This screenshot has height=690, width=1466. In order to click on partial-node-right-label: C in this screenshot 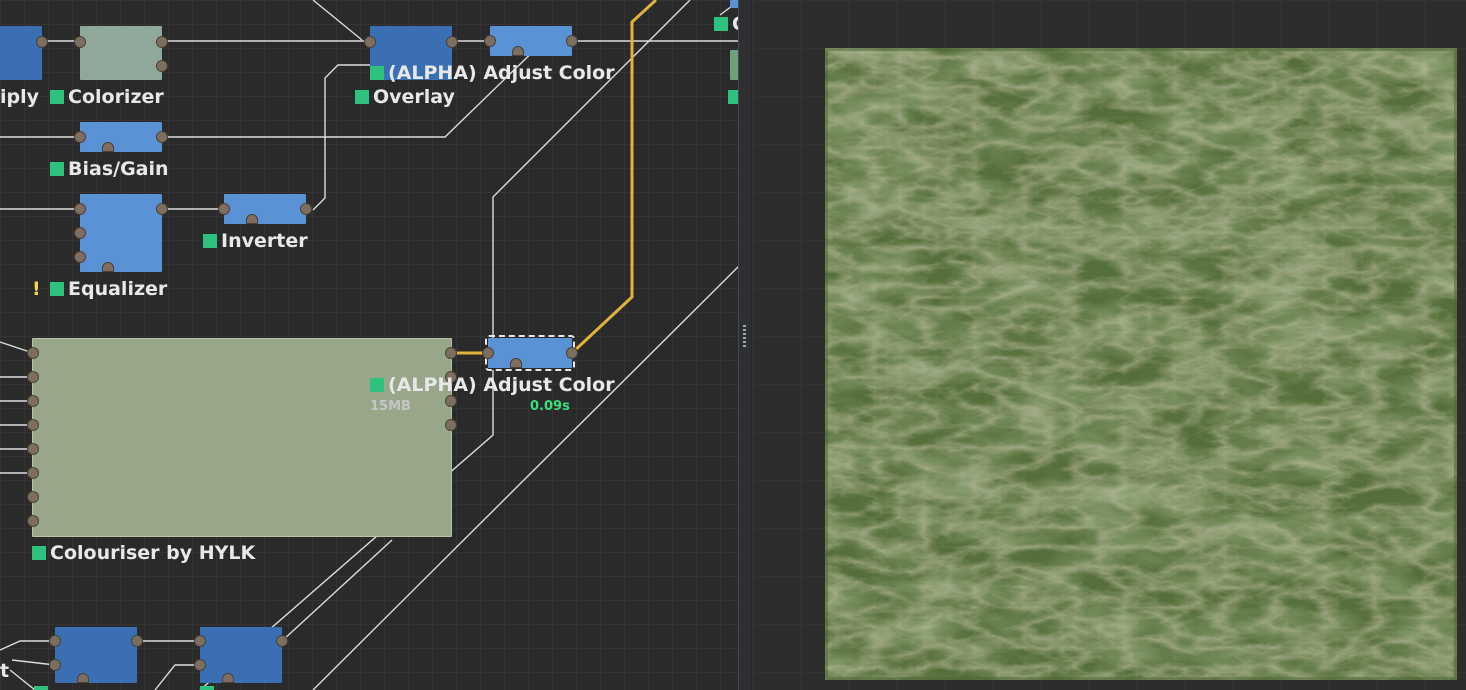, I will do `click(727, 24)`.